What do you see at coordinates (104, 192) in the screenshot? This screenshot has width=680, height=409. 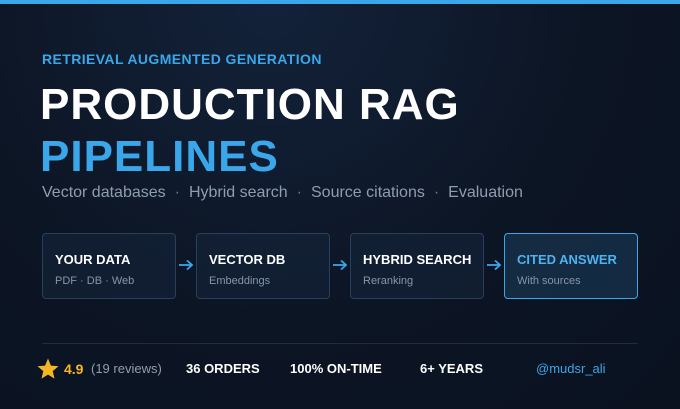 I see `feature-item: Vector databases` at bounding box center [104, 192].